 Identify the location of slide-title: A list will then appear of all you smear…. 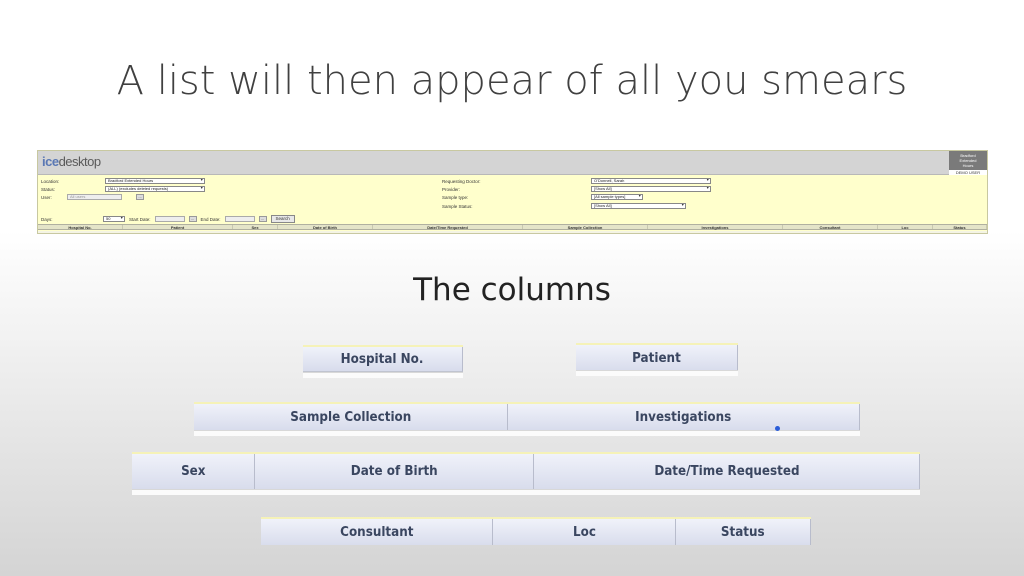
(512, 81).